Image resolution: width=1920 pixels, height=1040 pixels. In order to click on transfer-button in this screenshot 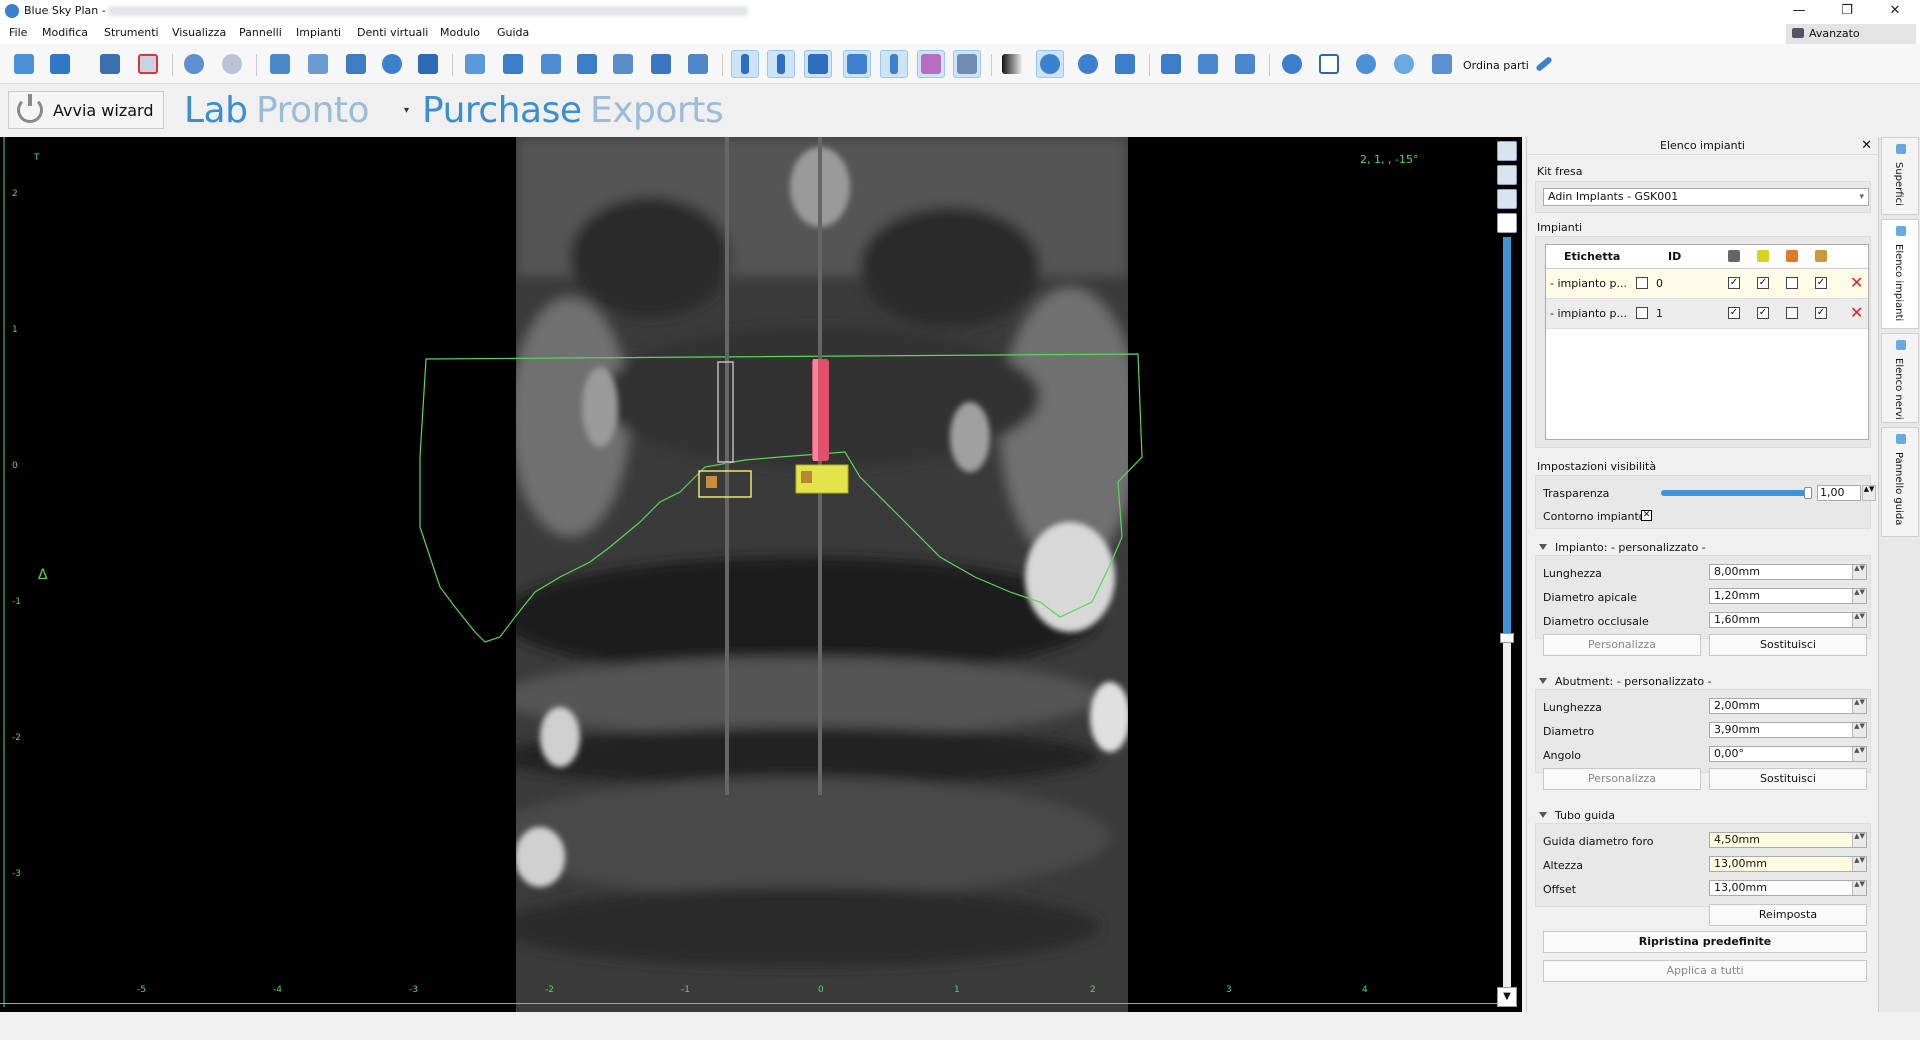, I will do `click(1329, 64)`.